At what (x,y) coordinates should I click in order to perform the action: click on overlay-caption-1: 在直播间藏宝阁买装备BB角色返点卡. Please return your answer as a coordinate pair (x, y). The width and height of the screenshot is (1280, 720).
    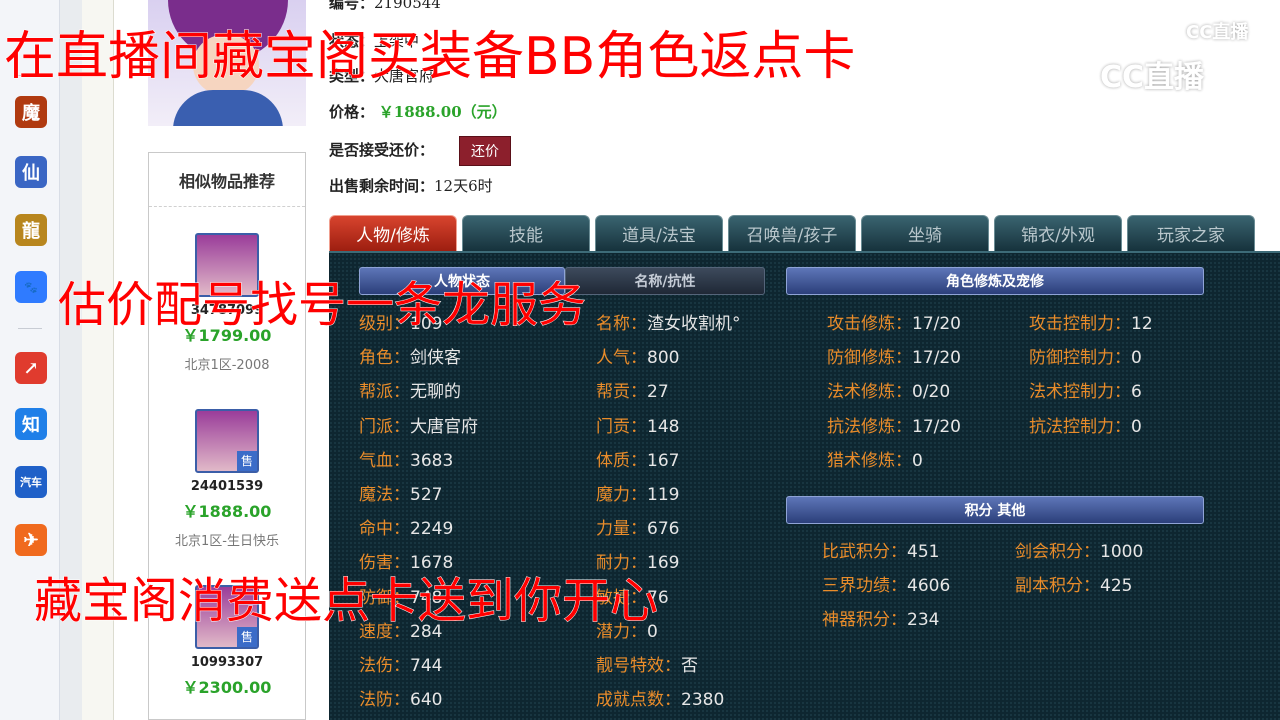
    Looking at the image, I should click on (429, 57).